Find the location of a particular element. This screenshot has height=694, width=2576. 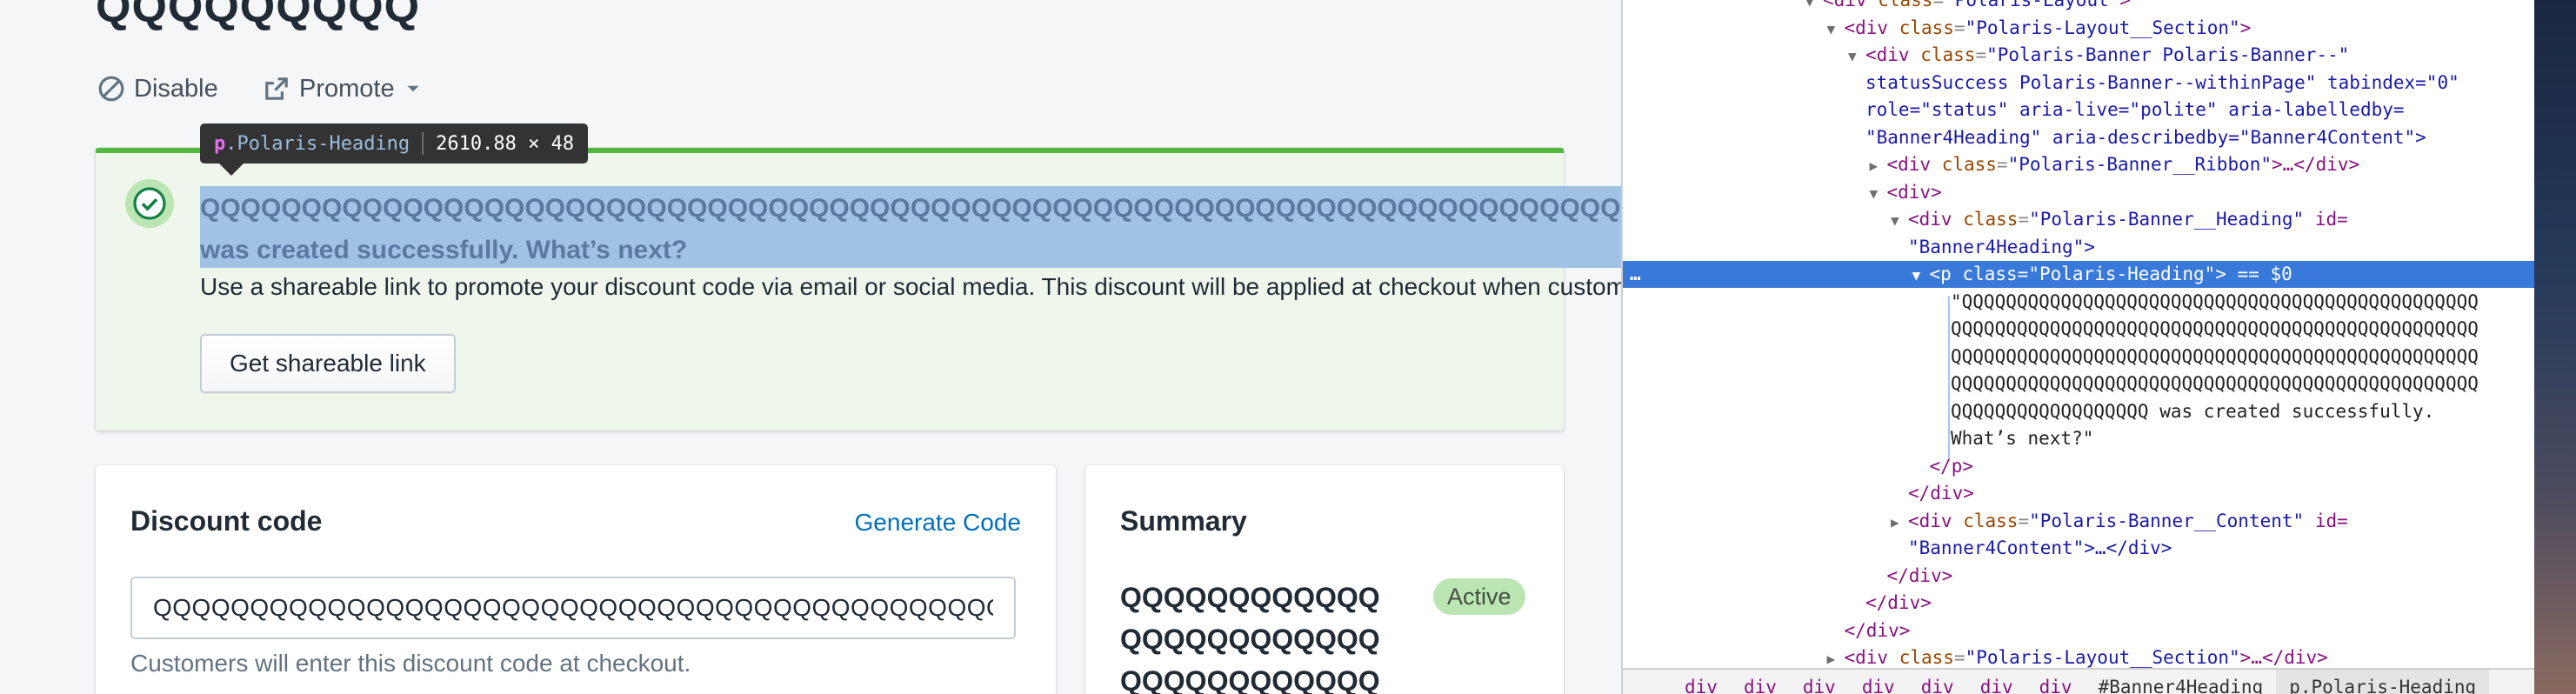

dom-tag-suffix: > == $0 is located at coordinates (2253, 274).